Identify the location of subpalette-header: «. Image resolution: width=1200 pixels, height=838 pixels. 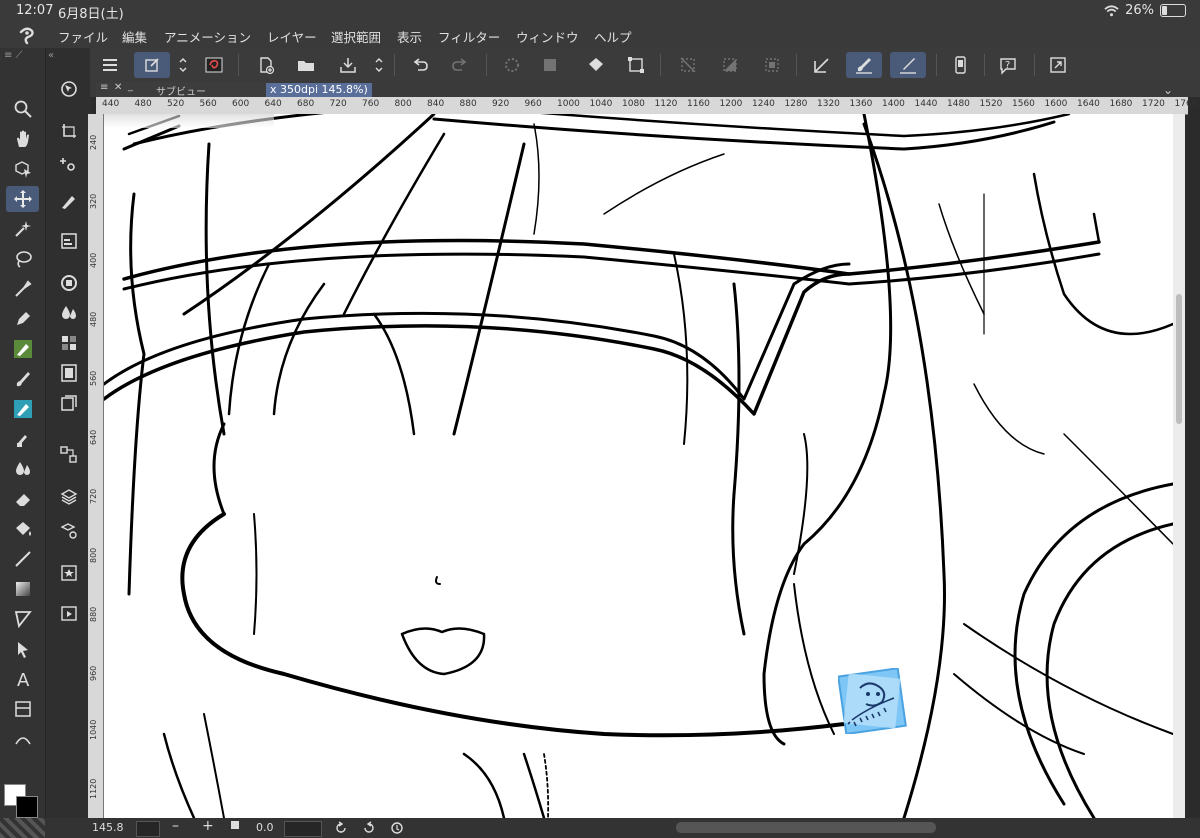
(68, 56).